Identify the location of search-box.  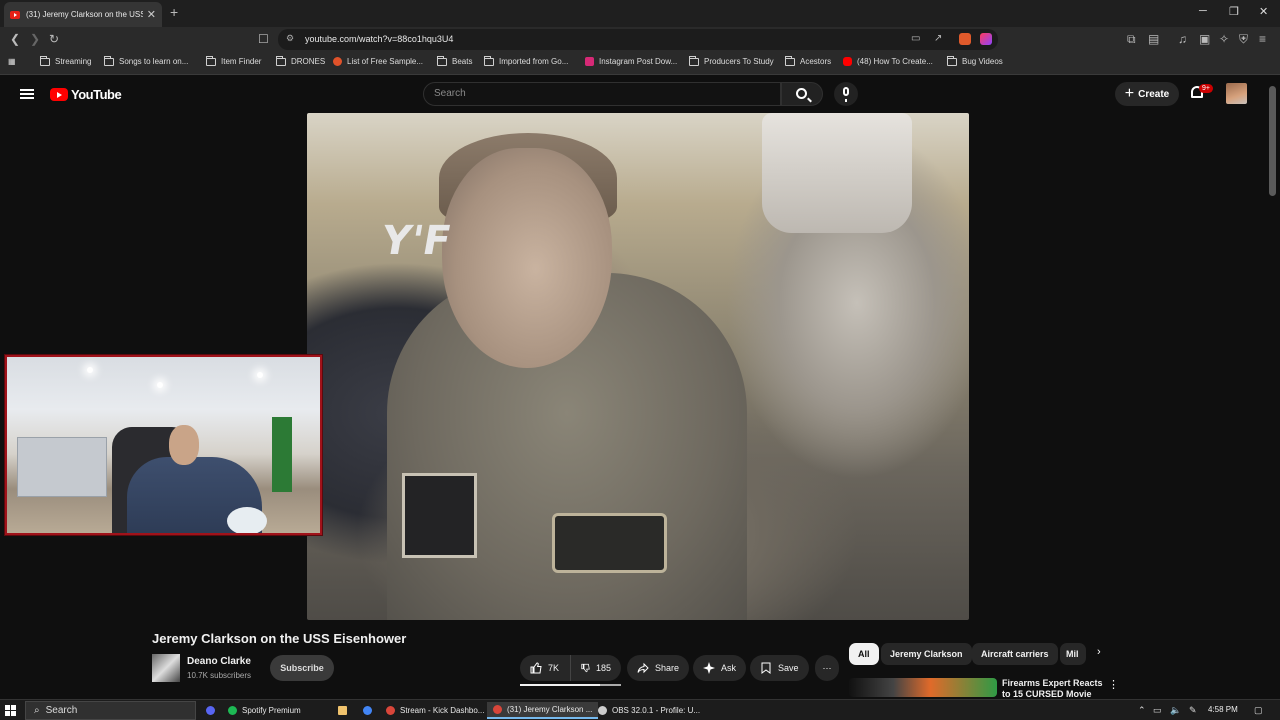
(602, 94).